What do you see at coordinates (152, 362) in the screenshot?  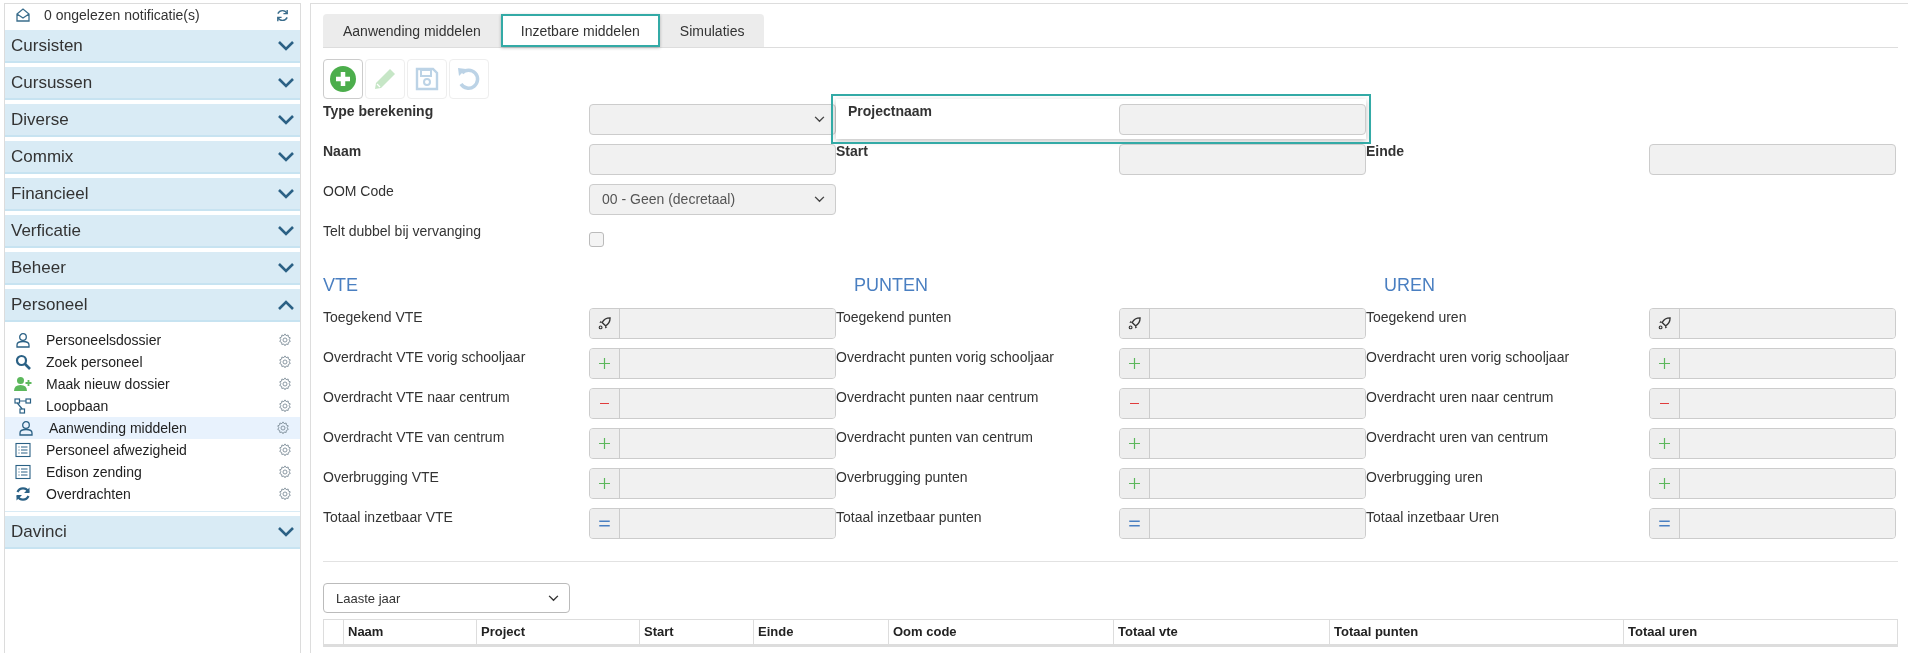 I see `menu-item: Zoek personeel` at bounding box center [152, 362].